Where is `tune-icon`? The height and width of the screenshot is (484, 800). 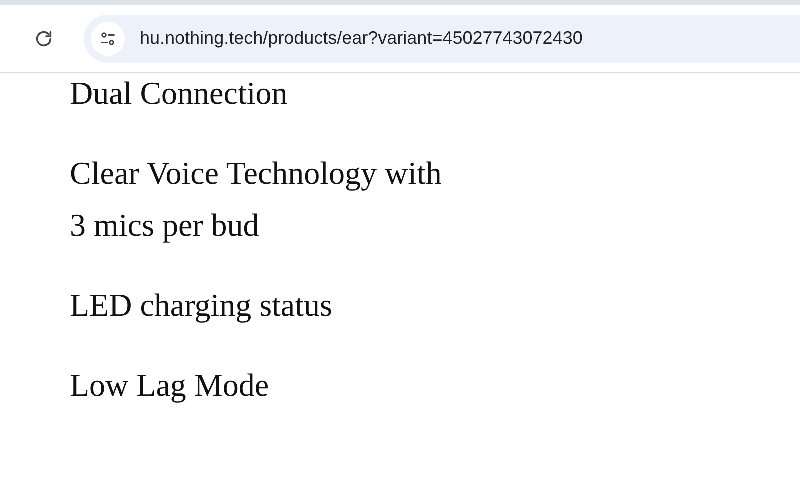
tune-icon is located at coordinates (108, 39).